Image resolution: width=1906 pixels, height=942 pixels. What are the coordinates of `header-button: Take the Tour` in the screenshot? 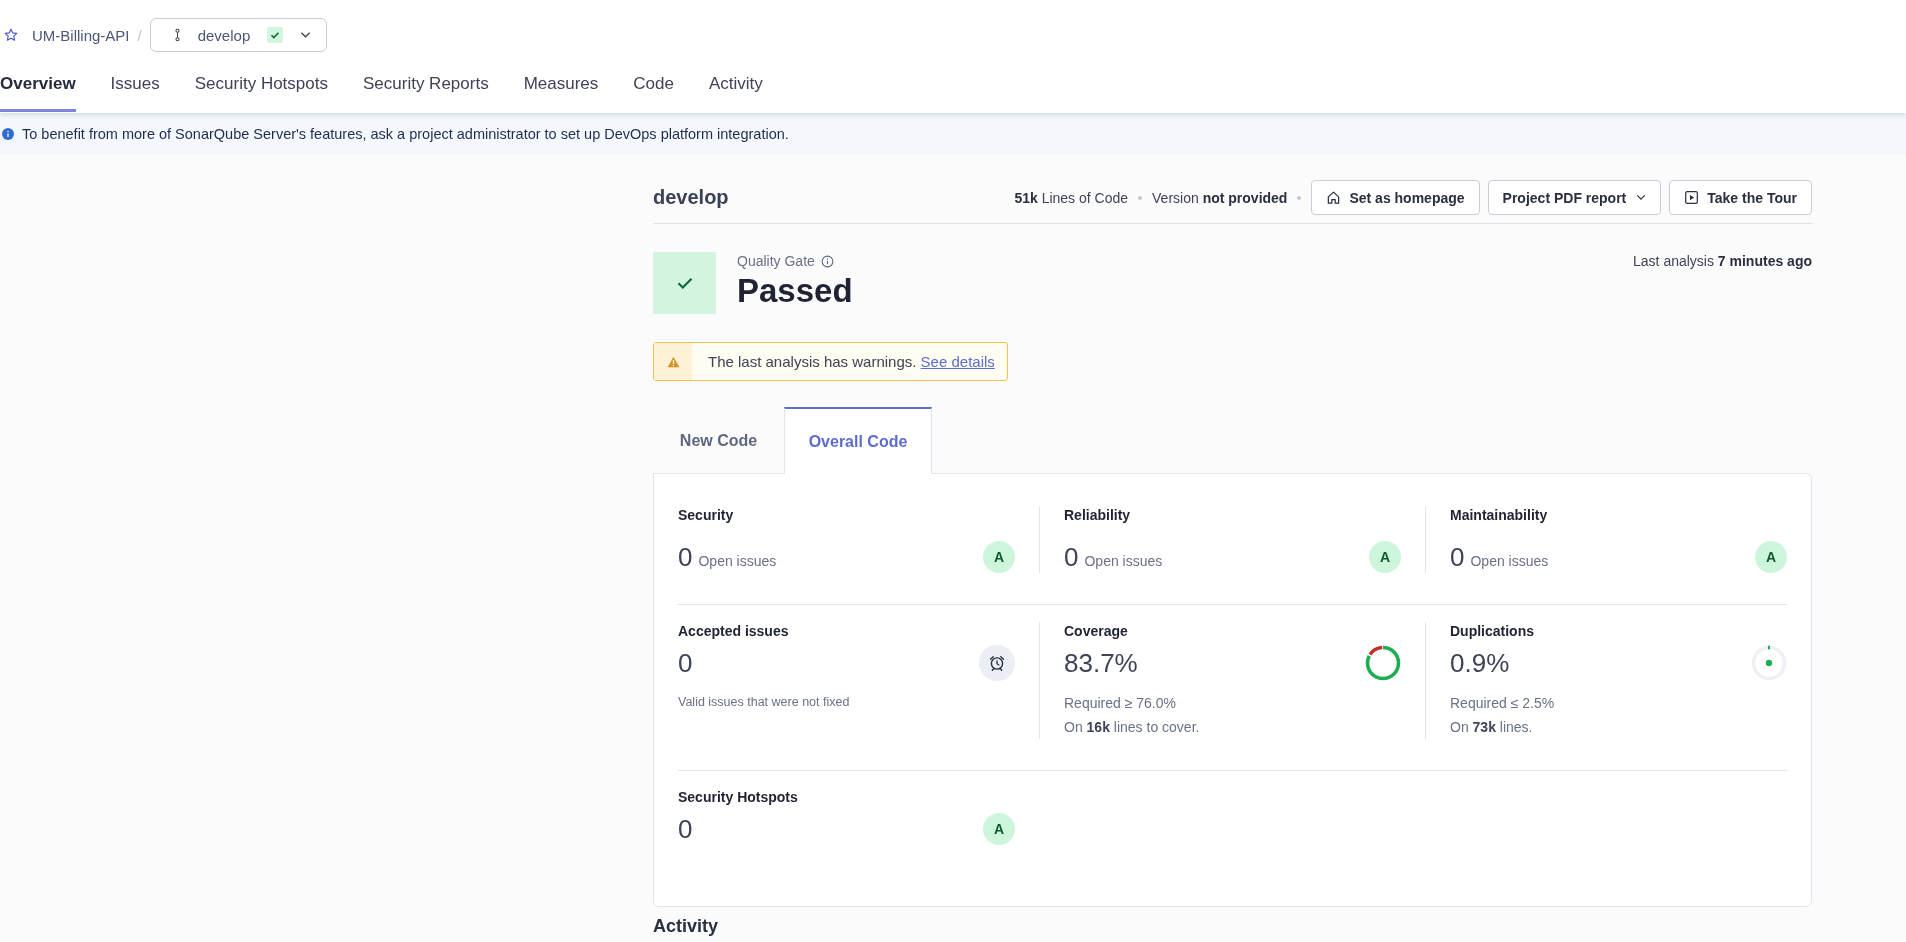 It's located at (1740, 197).